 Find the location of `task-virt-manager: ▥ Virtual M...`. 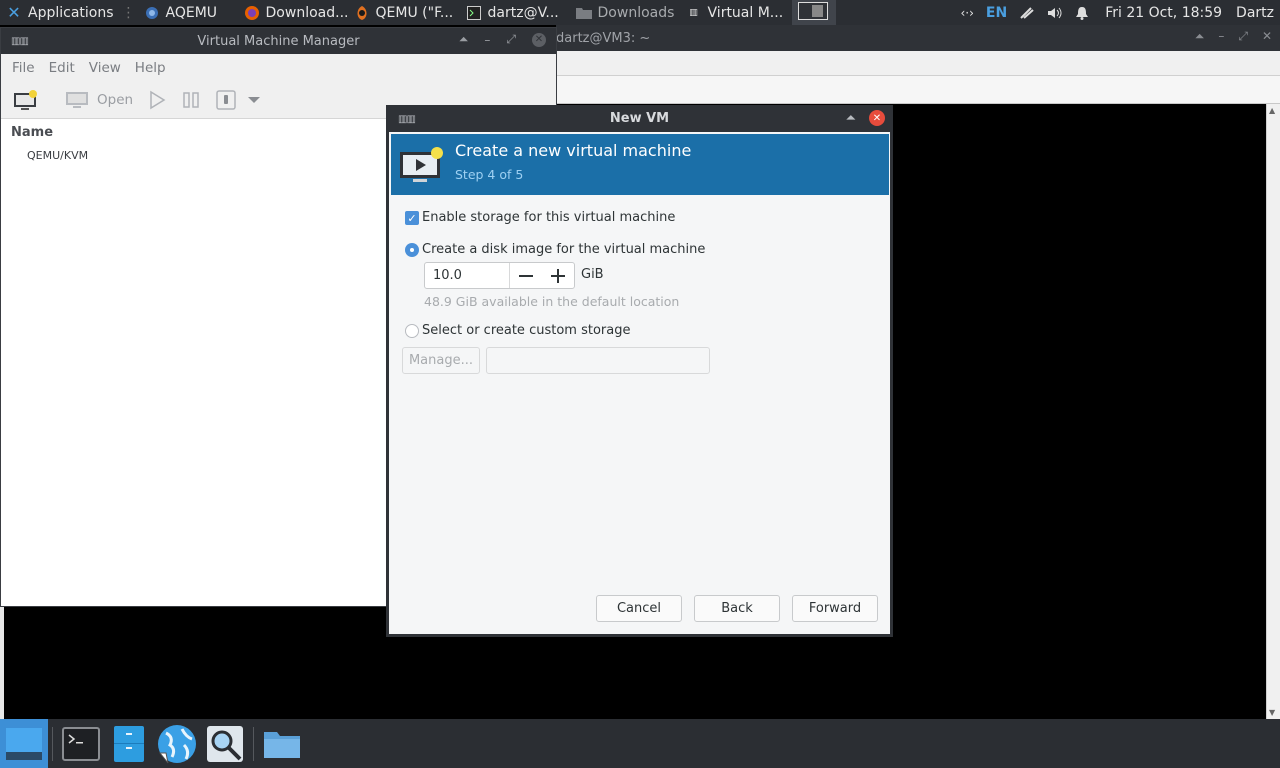

task-virt-manager: ▥ Virtual M... is located at coordinates (736, 12).